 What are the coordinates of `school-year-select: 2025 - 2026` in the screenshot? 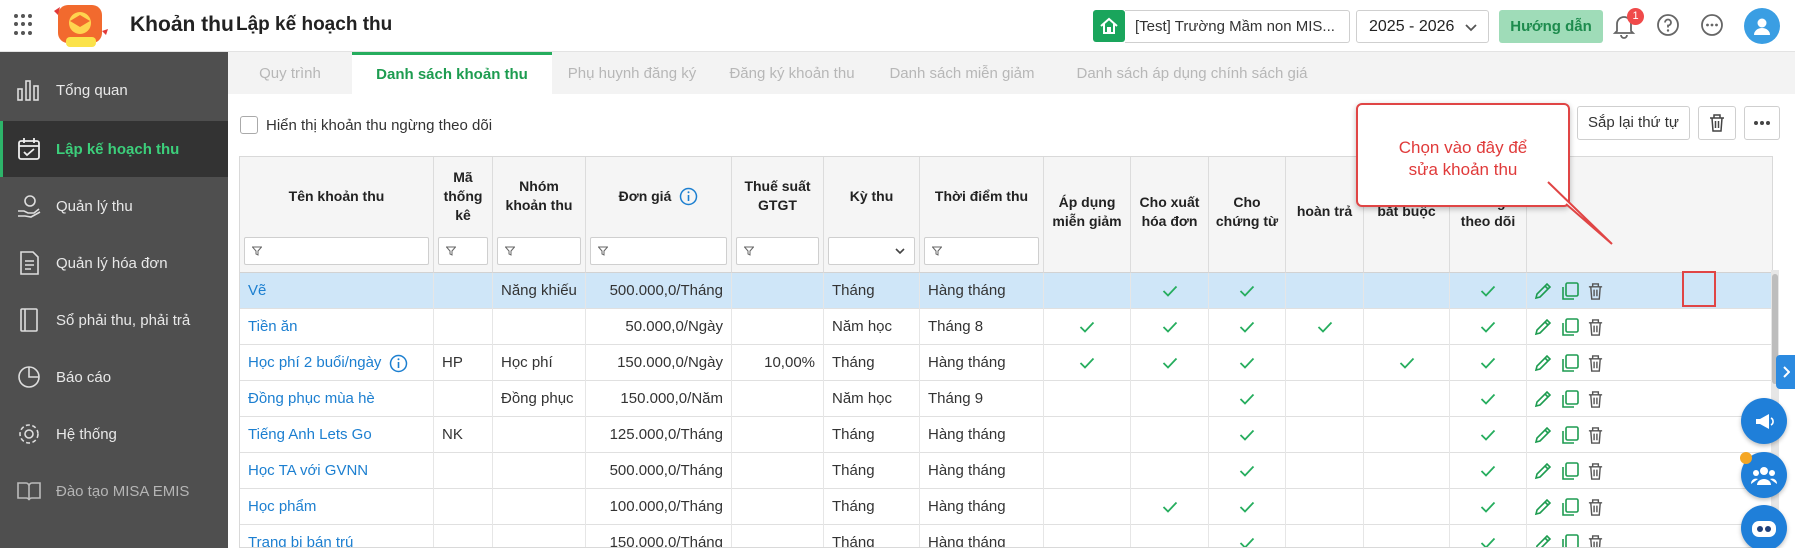 It's located at (1422, 26).